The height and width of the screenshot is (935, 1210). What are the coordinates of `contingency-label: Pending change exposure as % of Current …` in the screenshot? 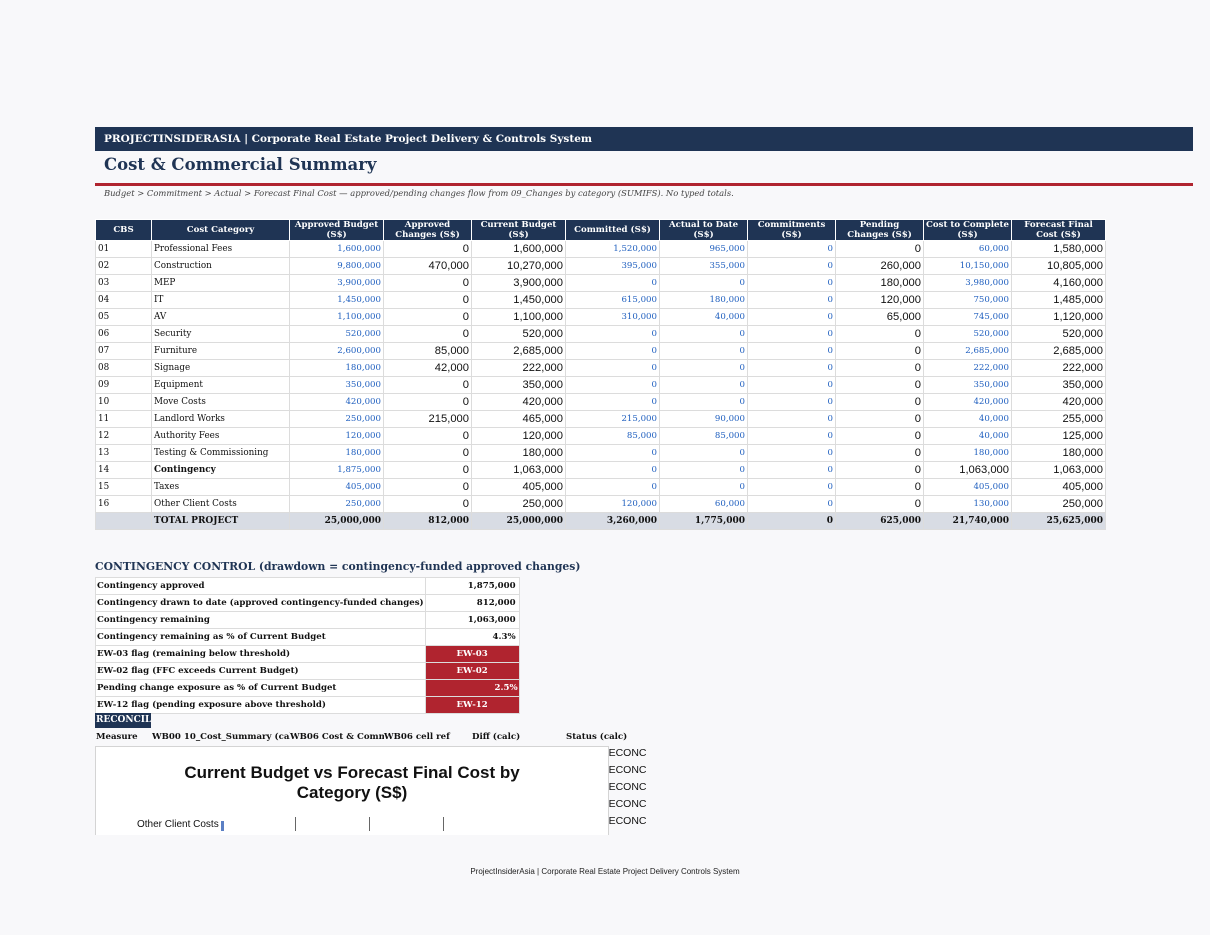 It's located at (260, 688).